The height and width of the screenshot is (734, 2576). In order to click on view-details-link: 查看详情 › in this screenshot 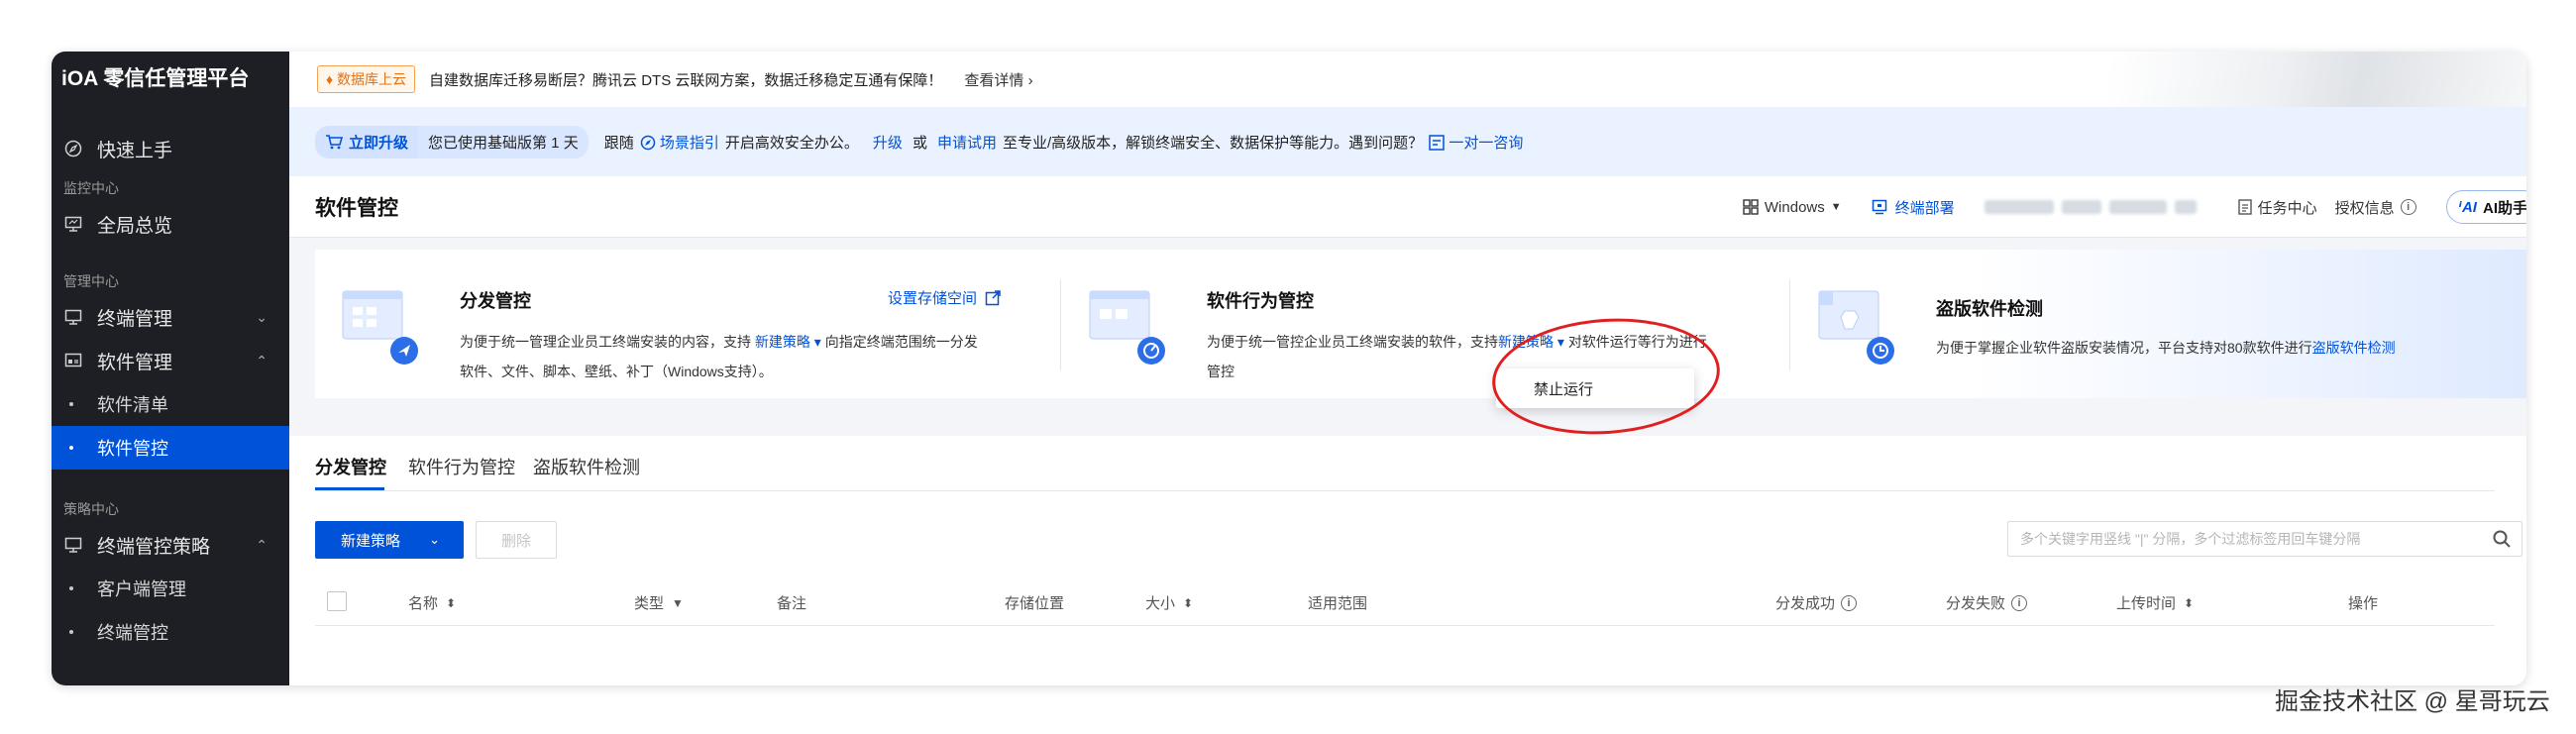, I will do `click(998, 79)`.